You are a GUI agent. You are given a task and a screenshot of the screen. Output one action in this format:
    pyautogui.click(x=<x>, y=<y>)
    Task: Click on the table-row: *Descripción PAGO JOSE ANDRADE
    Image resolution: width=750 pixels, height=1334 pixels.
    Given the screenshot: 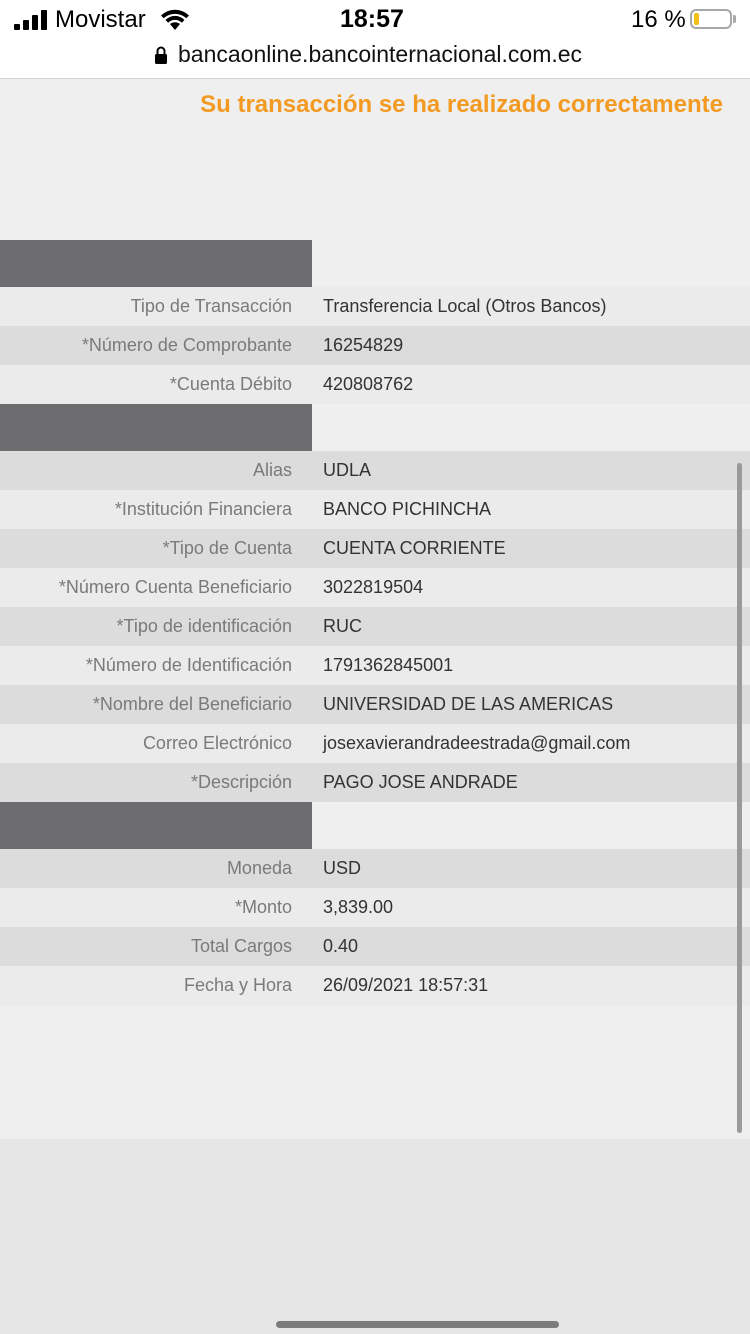 What is the action you would take?
    pyautogui.click(x=375, y=782)
    